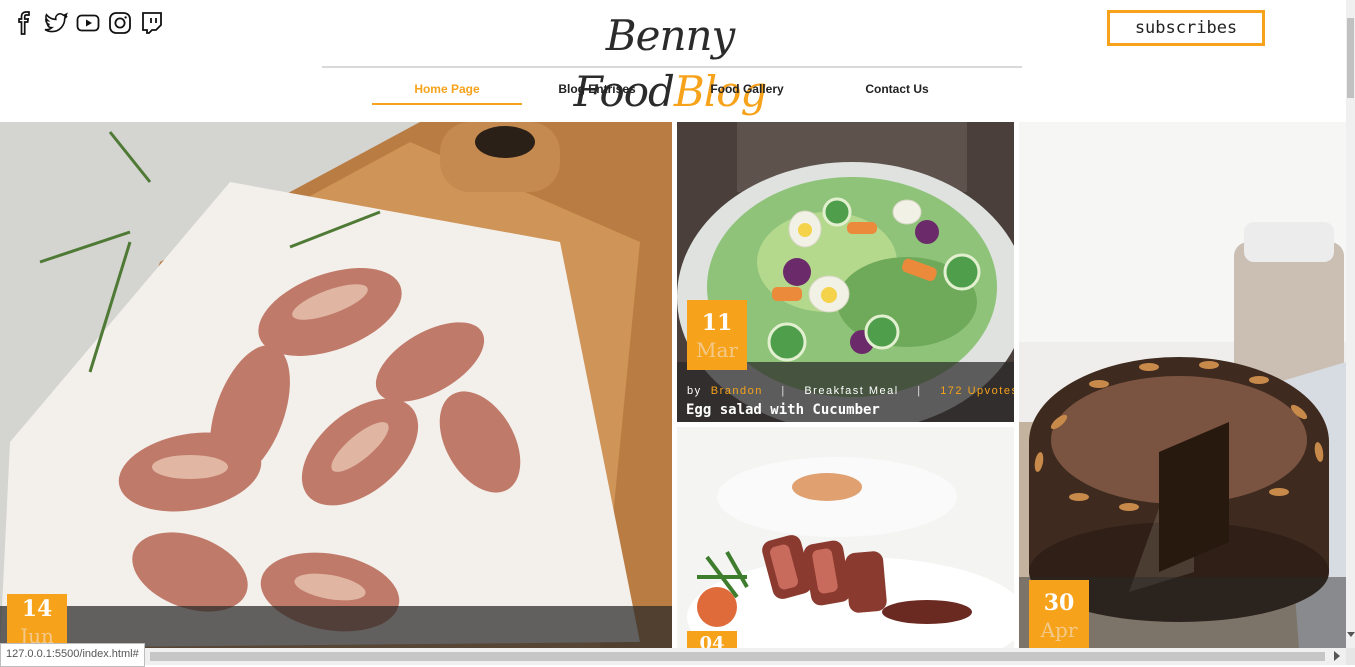  Describe the element at coordinates (737, 656) in the screenshot. I see `horizontal-scroll-thumb` at that location.